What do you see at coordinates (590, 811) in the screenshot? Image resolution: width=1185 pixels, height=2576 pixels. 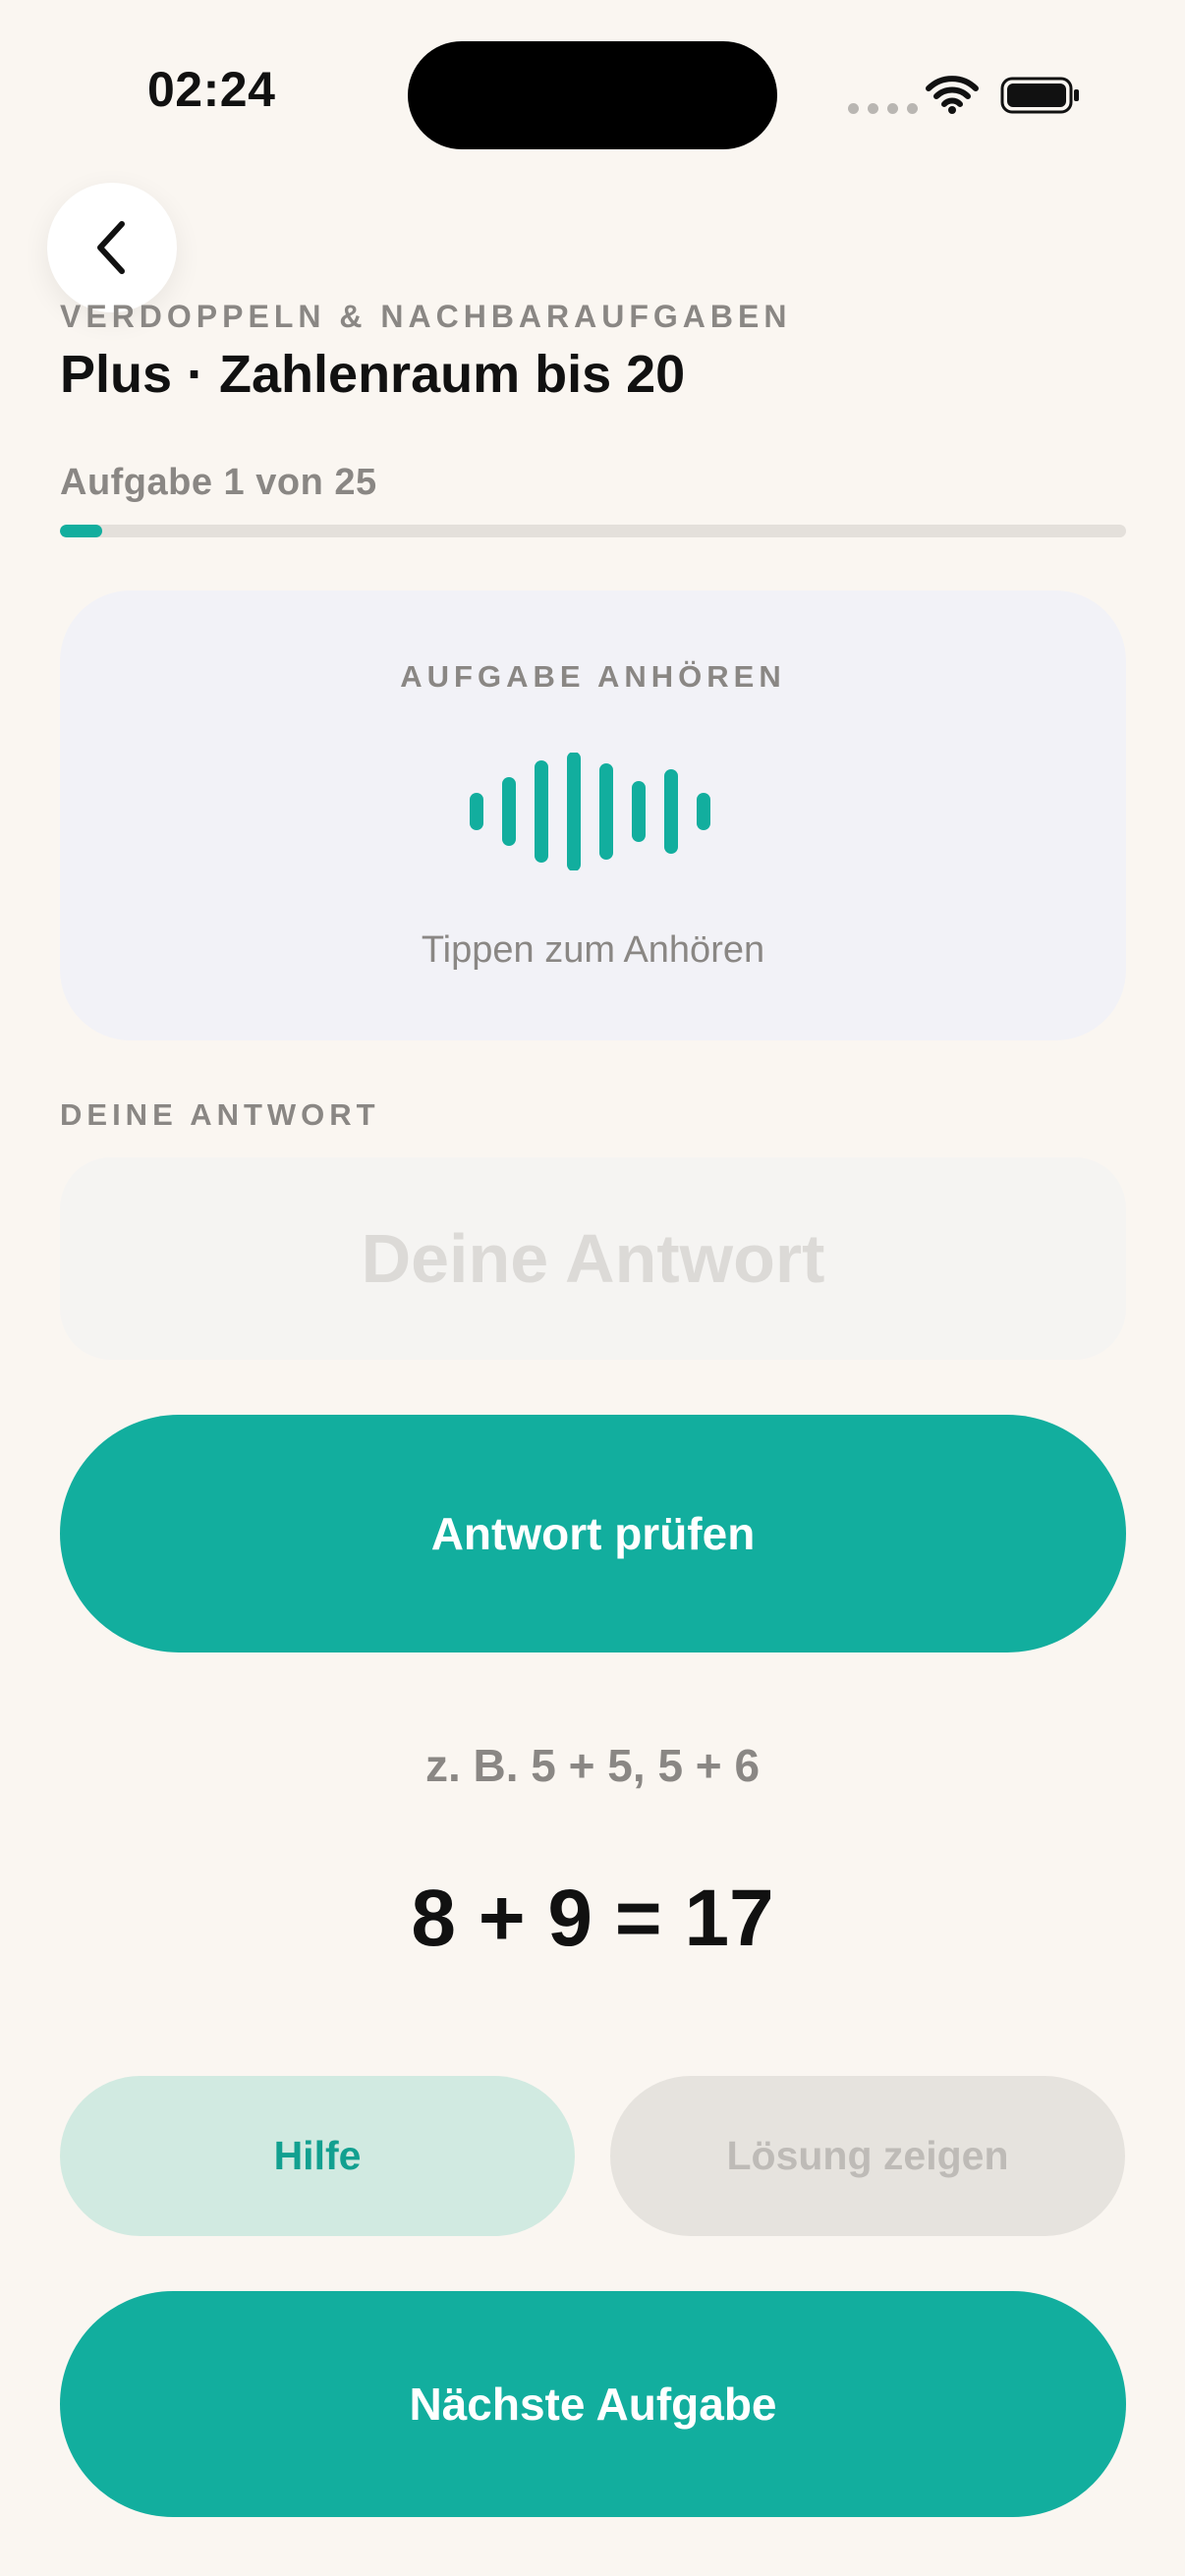 I see `waveform-icon` at bounding box center [590, 811].